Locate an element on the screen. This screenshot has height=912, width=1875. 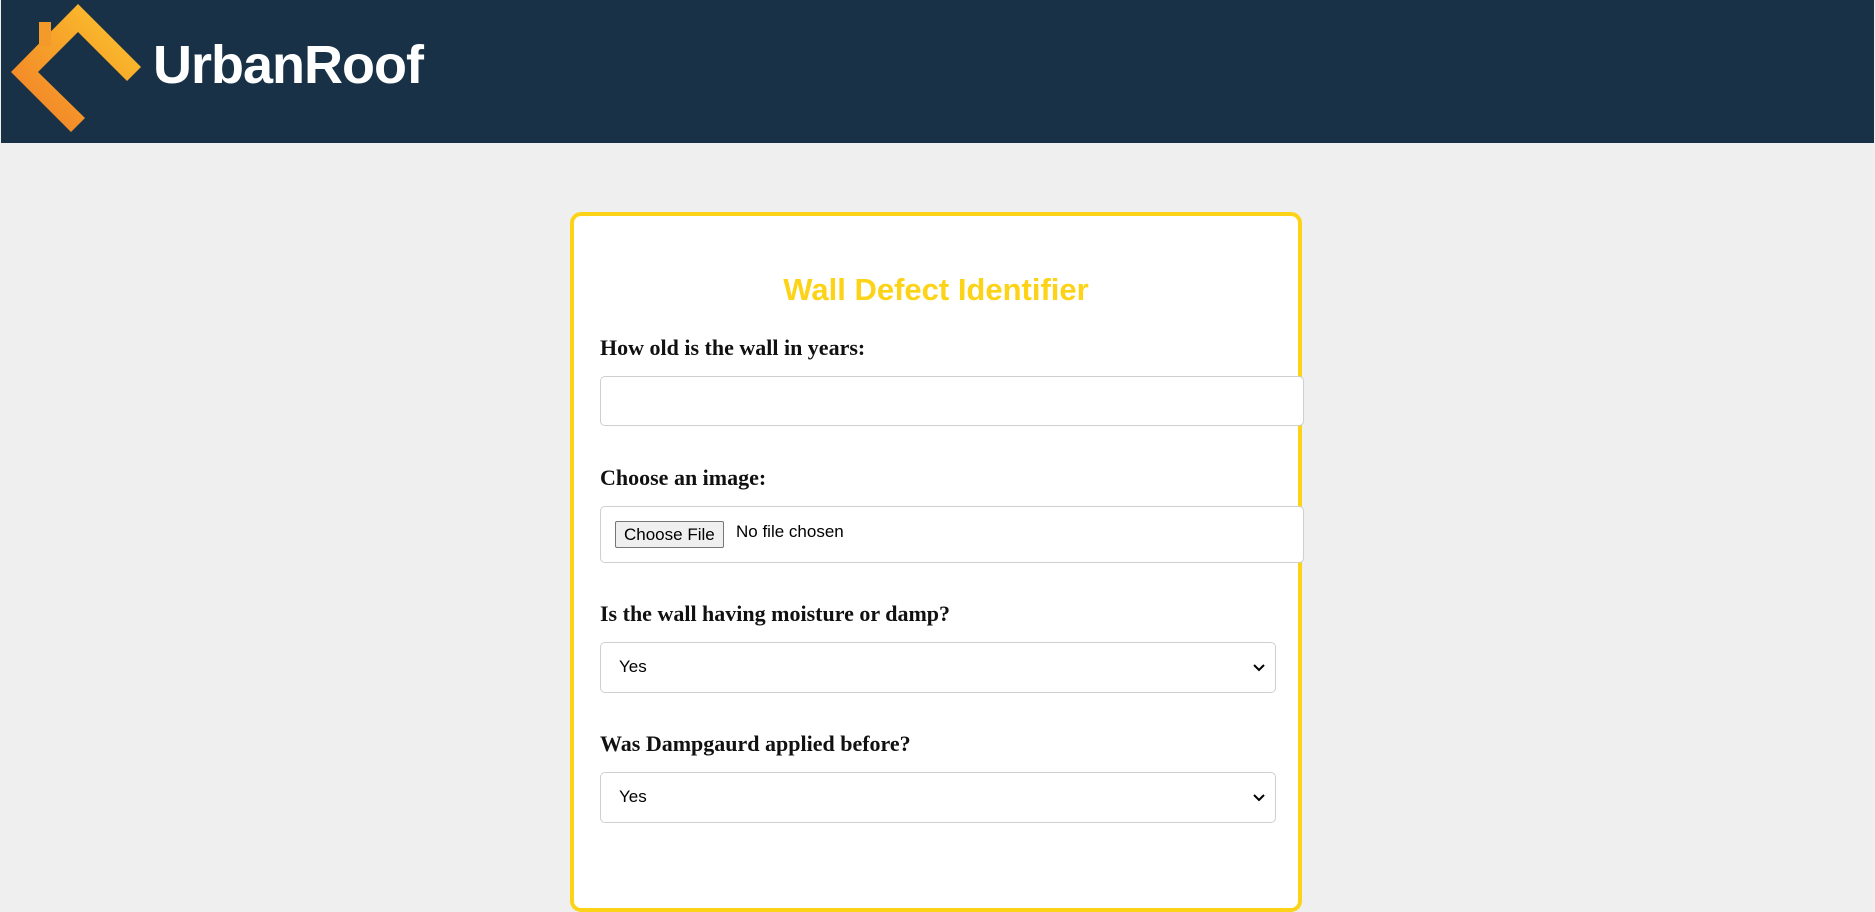
wall-age-label: How old is the wall in years: is located at coordinates (733, 347).